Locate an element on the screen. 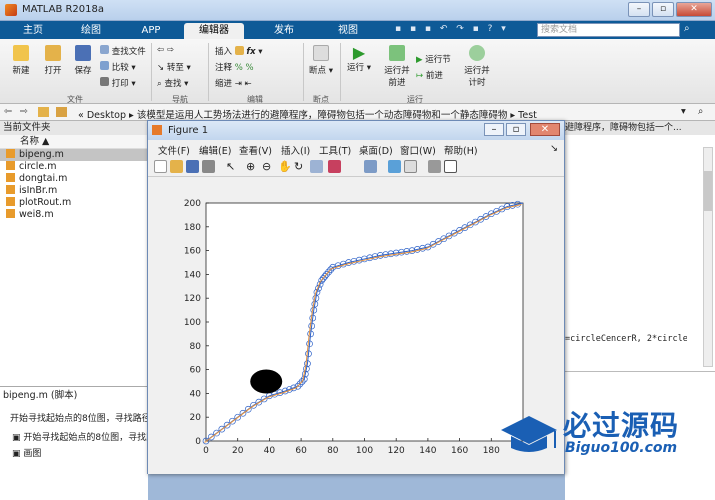  print-figure-icon is located at coordinates (208, 166).